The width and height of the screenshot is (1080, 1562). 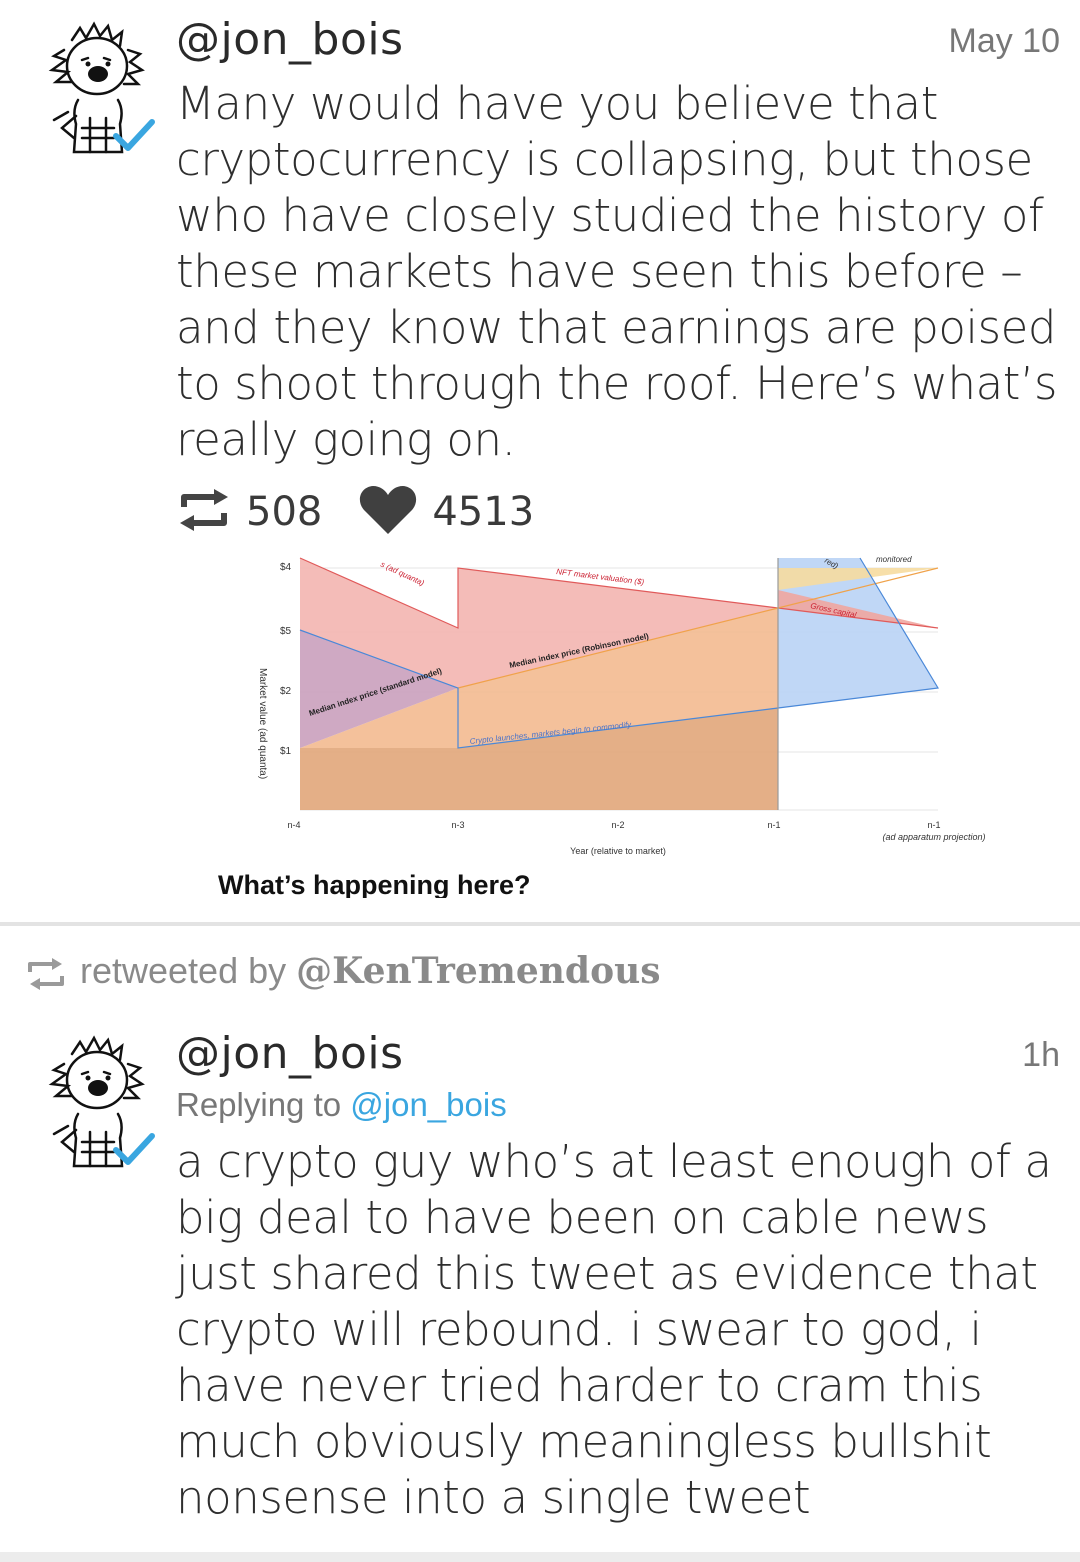 I want to click on y-tick: $2, so click(x=286, y=691).